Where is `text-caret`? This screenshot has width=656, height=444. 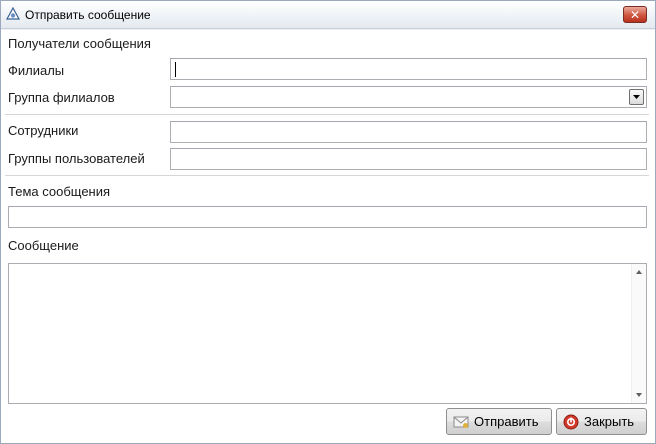 text-caret is located at coordinates (175, 69).